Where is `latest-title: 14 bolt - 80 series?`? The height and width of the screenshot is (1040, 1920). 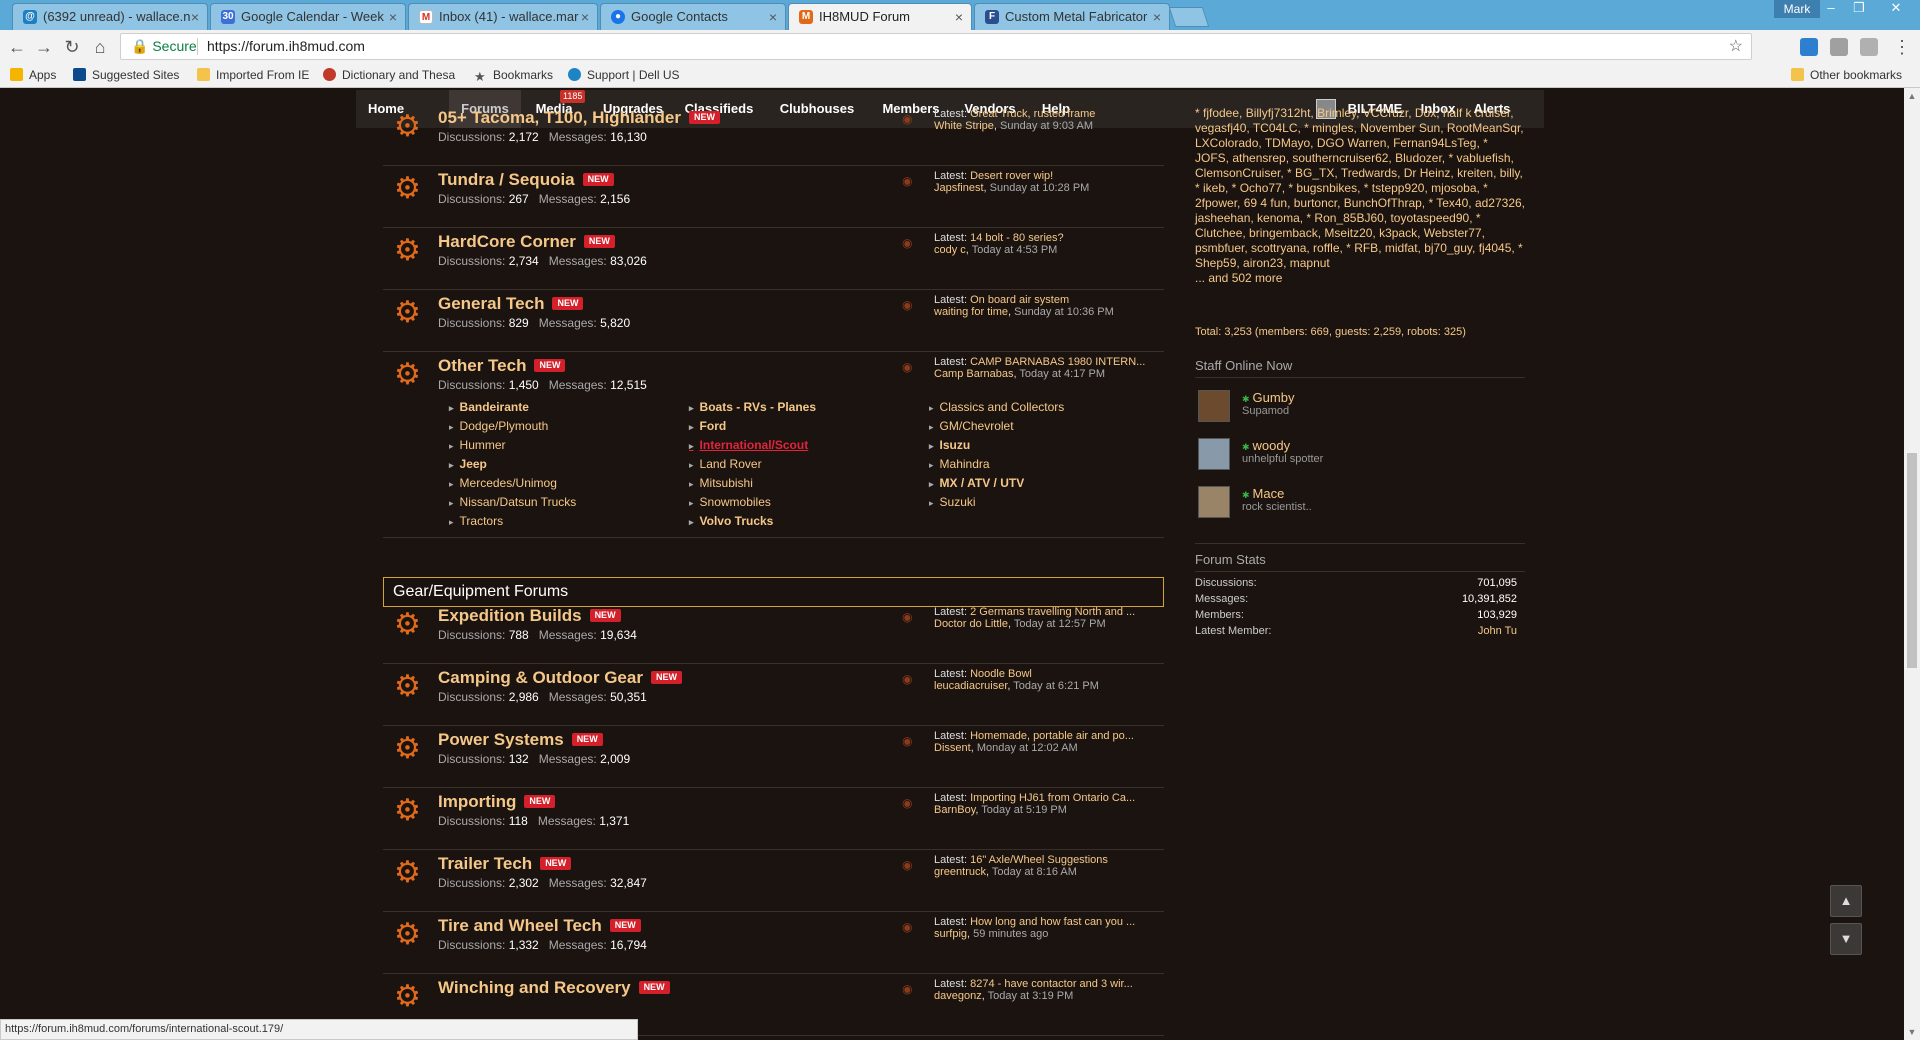
latest-title: 14 bolt - 80 series? is located at coordinates (1017, 238).